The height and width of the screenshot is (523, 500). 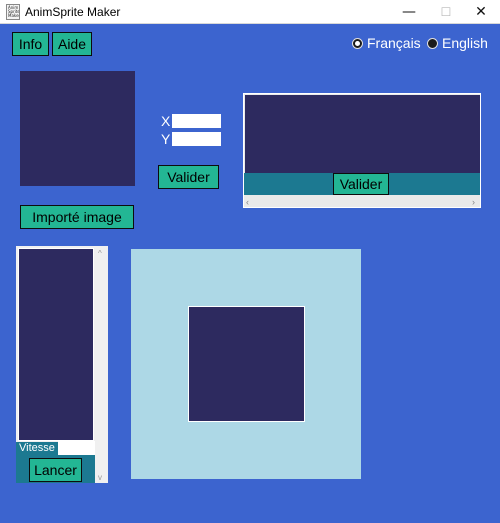 I want to click on vertical-scrollbar, so click(x=101, y=364).